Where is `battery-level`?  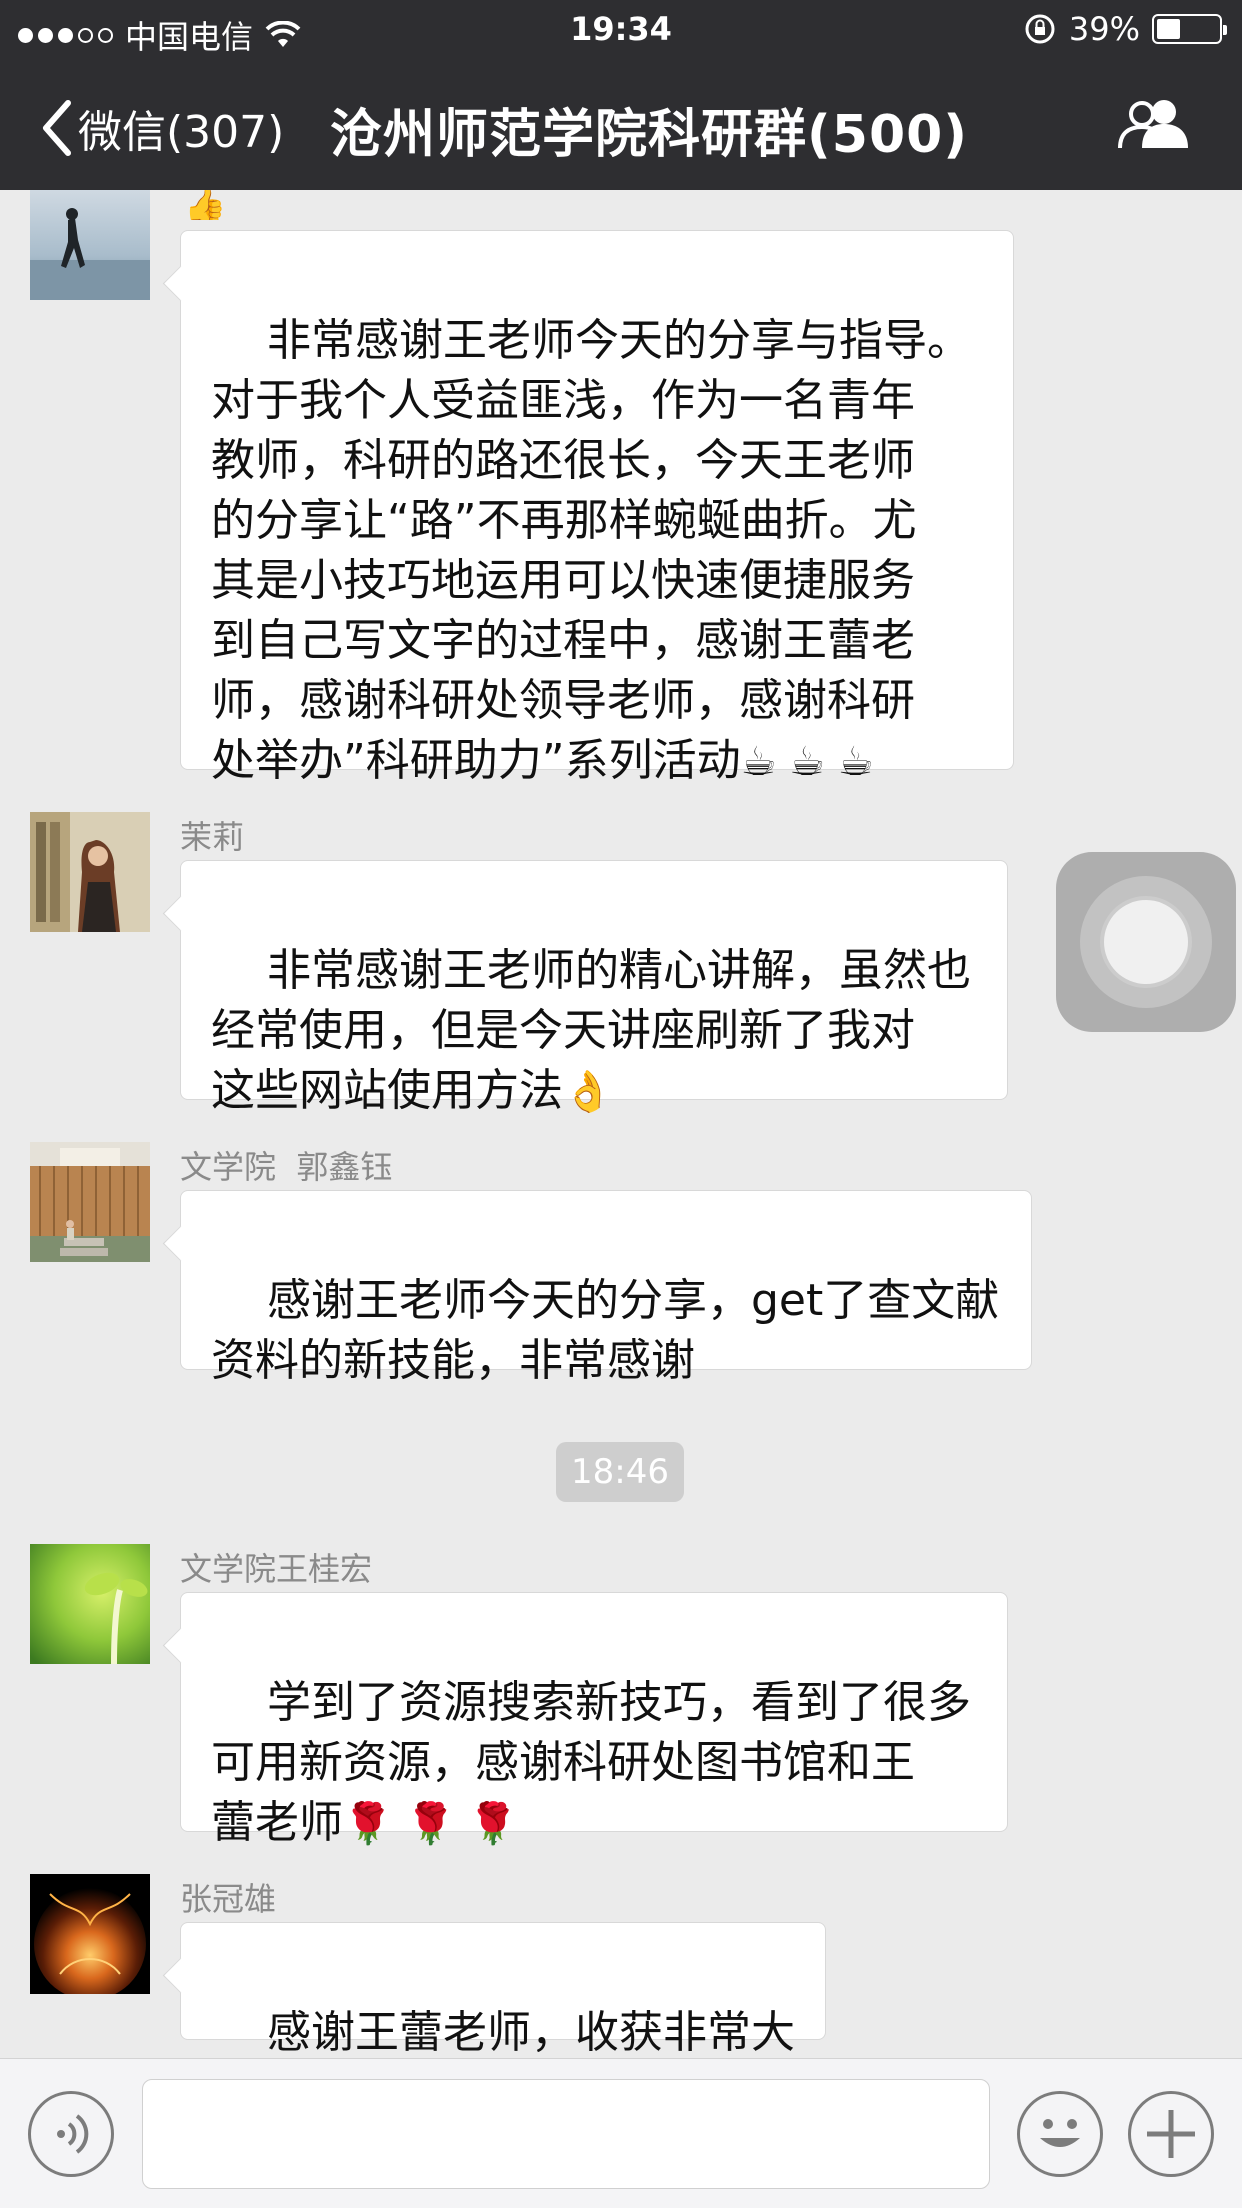 battery-level is located at coordinates (1169, 29).